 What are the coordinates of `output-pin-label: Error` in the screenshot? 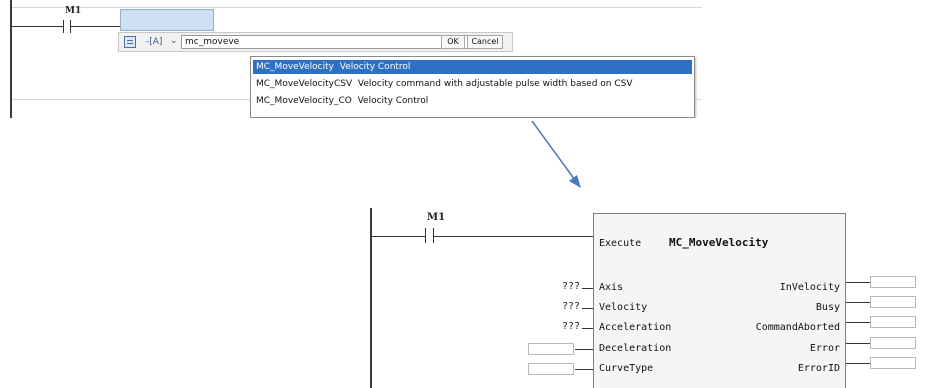 It's located at (824, 348).